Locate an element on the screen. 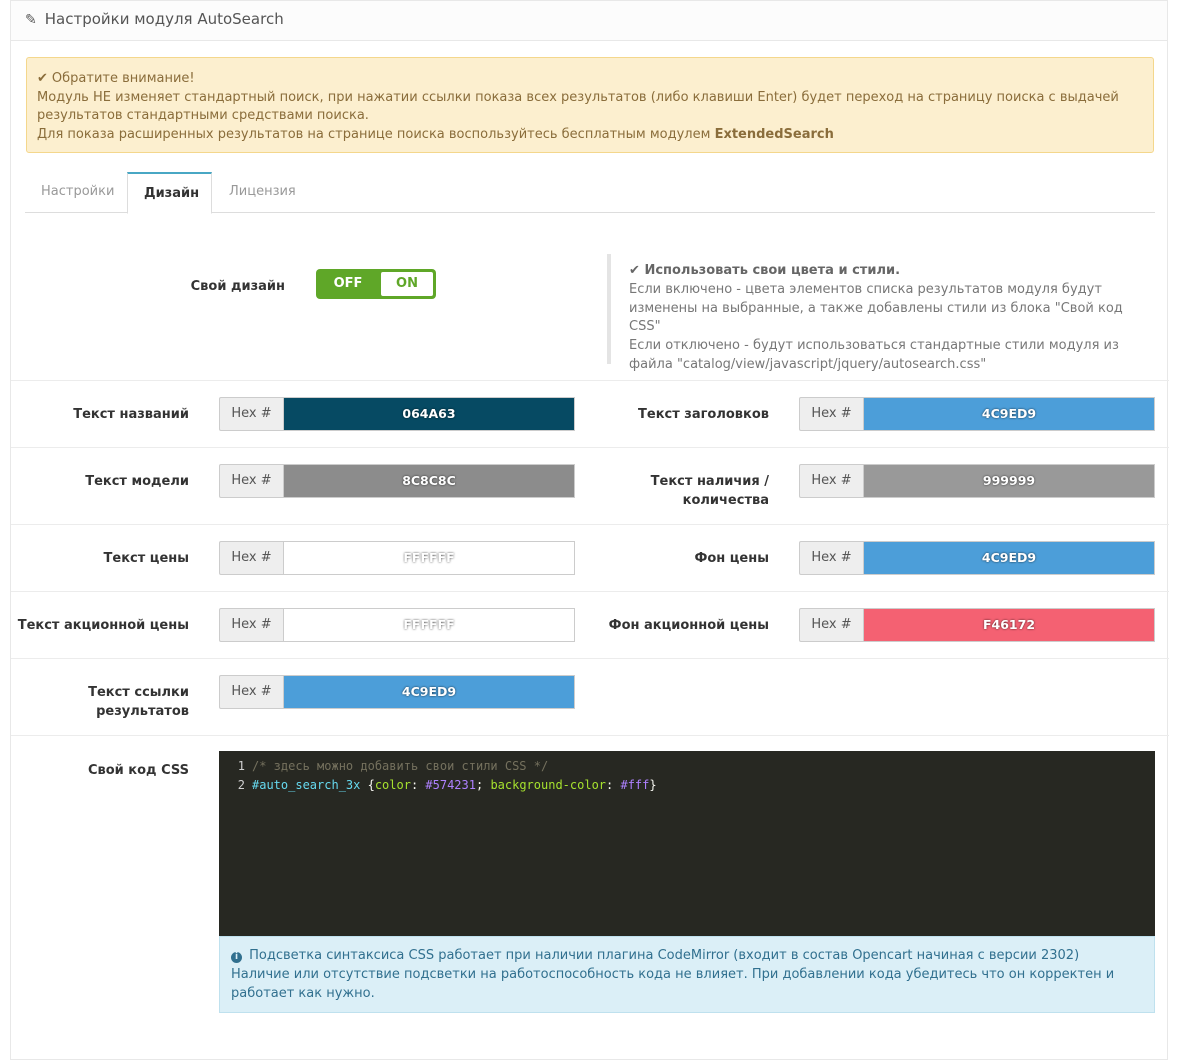 Image resolution: width=1180 pixels, height=1060 pixels. panel-heading: ✎ Настройки модуля AutoSearch is located at coordinates (589, 21).